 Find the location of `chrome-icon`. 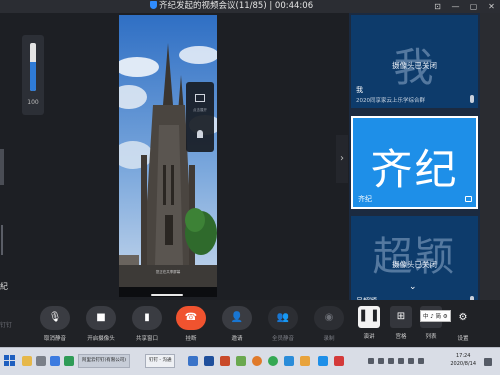

chrome-icon is located at coordinates (273, 361).